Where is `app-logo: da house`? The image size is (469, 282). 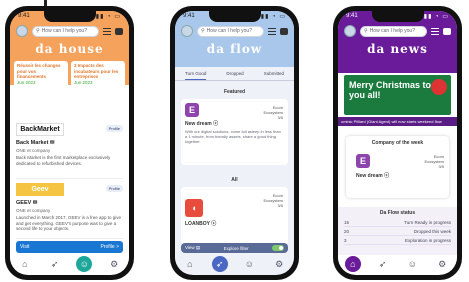
app-logo: da house is located at coordinates (69, 49).